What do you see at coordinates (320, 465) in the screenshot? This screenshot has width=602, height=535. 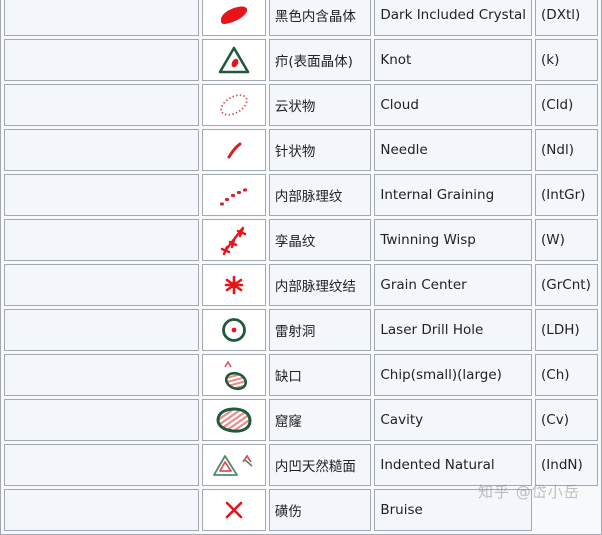 I see `chinese-name: 内凹天然糙面` at bounding box center [320, 465].